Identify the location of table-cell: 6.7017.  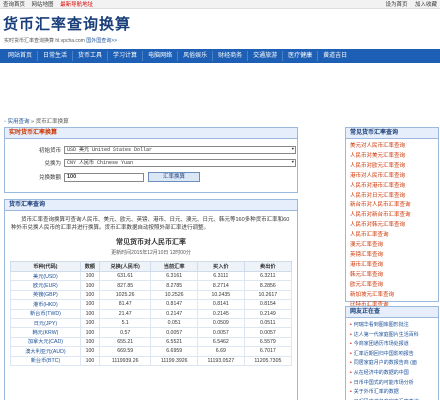
(268, 351).